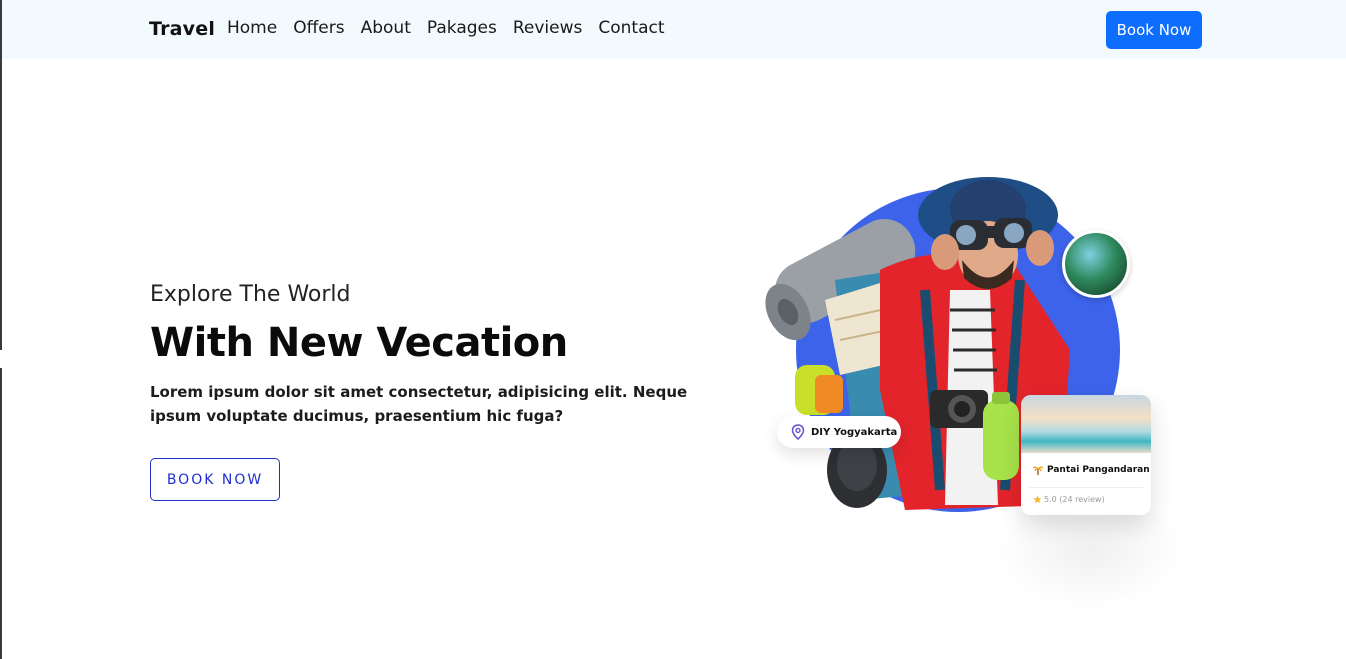 This screenshot has height=659, width=1346. What do you see at coordinates (182, 29) in the screenshot?
I see `brand-logo: Travel` at bounding box center [182, 29].